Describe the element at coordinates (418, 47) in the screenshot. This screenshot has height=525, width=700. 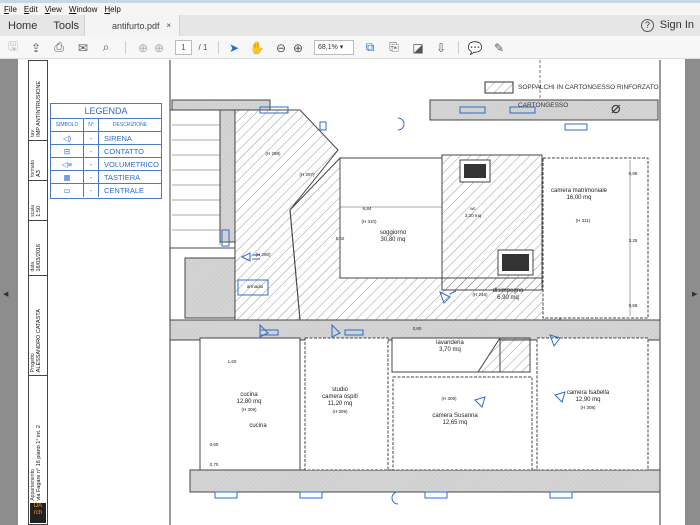
I see `full-screen-icon: ◪` at that location.